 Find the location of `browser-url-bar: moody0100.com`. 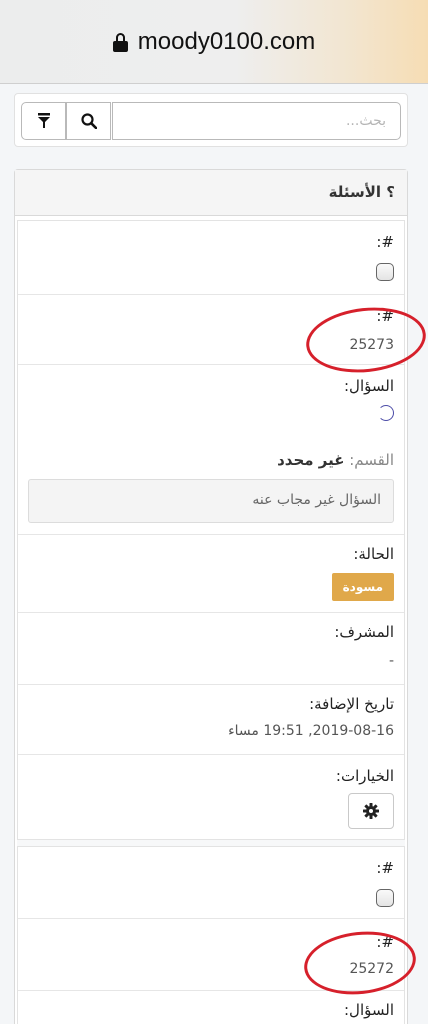

browser-url-bar: moody0100.com is located at coordinates (214, 42).